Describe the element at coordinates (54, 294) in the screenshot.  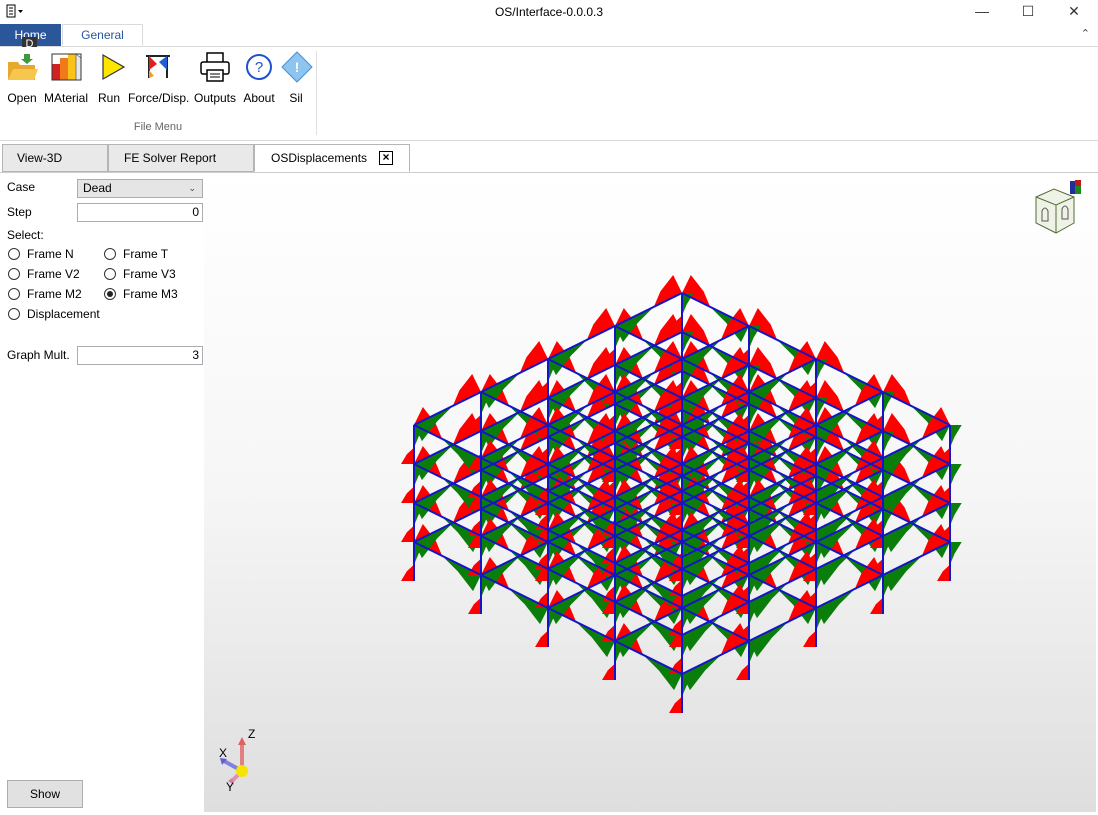
I see `radio-frame-m2-label: Frame M2` at that location.